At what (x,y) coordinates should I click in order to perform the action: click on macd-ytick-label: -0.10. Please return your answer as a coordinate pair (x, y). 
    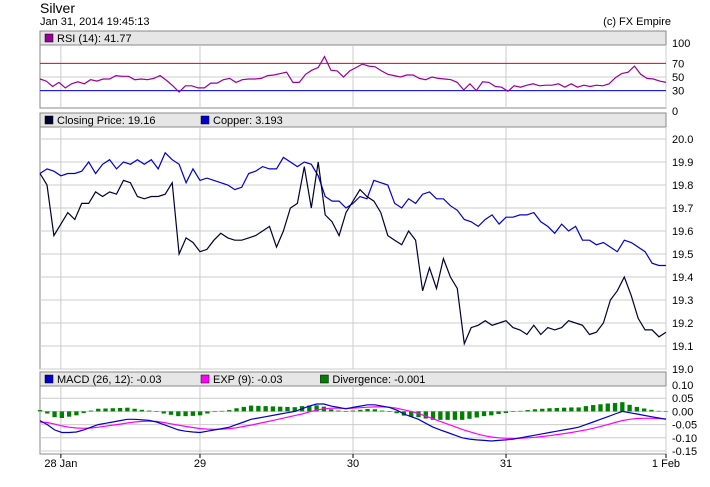
    Looking at the image, I should click on (684, 439).